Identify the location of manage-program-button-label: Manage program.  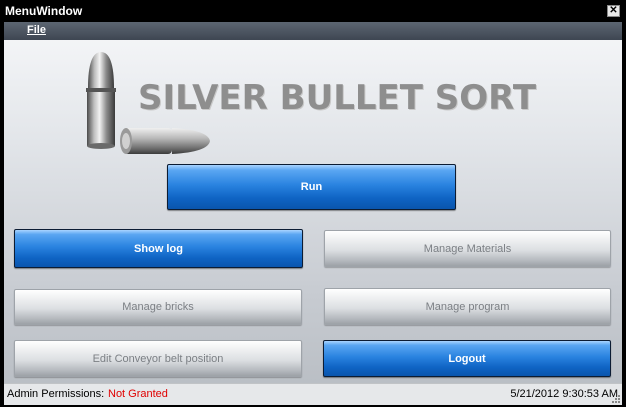
(467, 306).